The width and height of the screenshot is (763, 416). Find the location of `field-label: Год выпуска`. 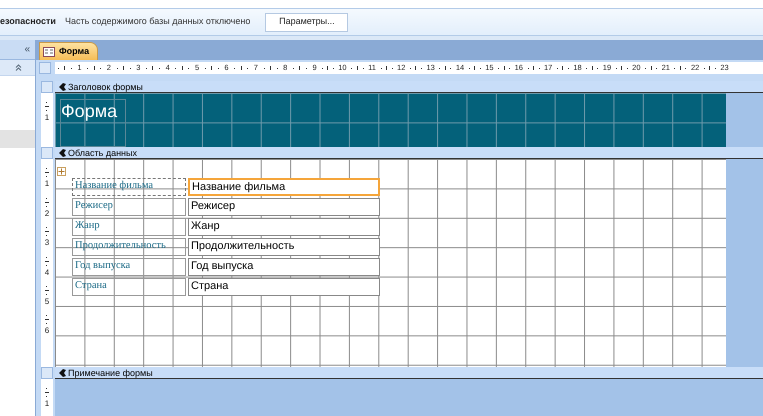

field-label: Год выпуска is located at coordinates (129, 267).